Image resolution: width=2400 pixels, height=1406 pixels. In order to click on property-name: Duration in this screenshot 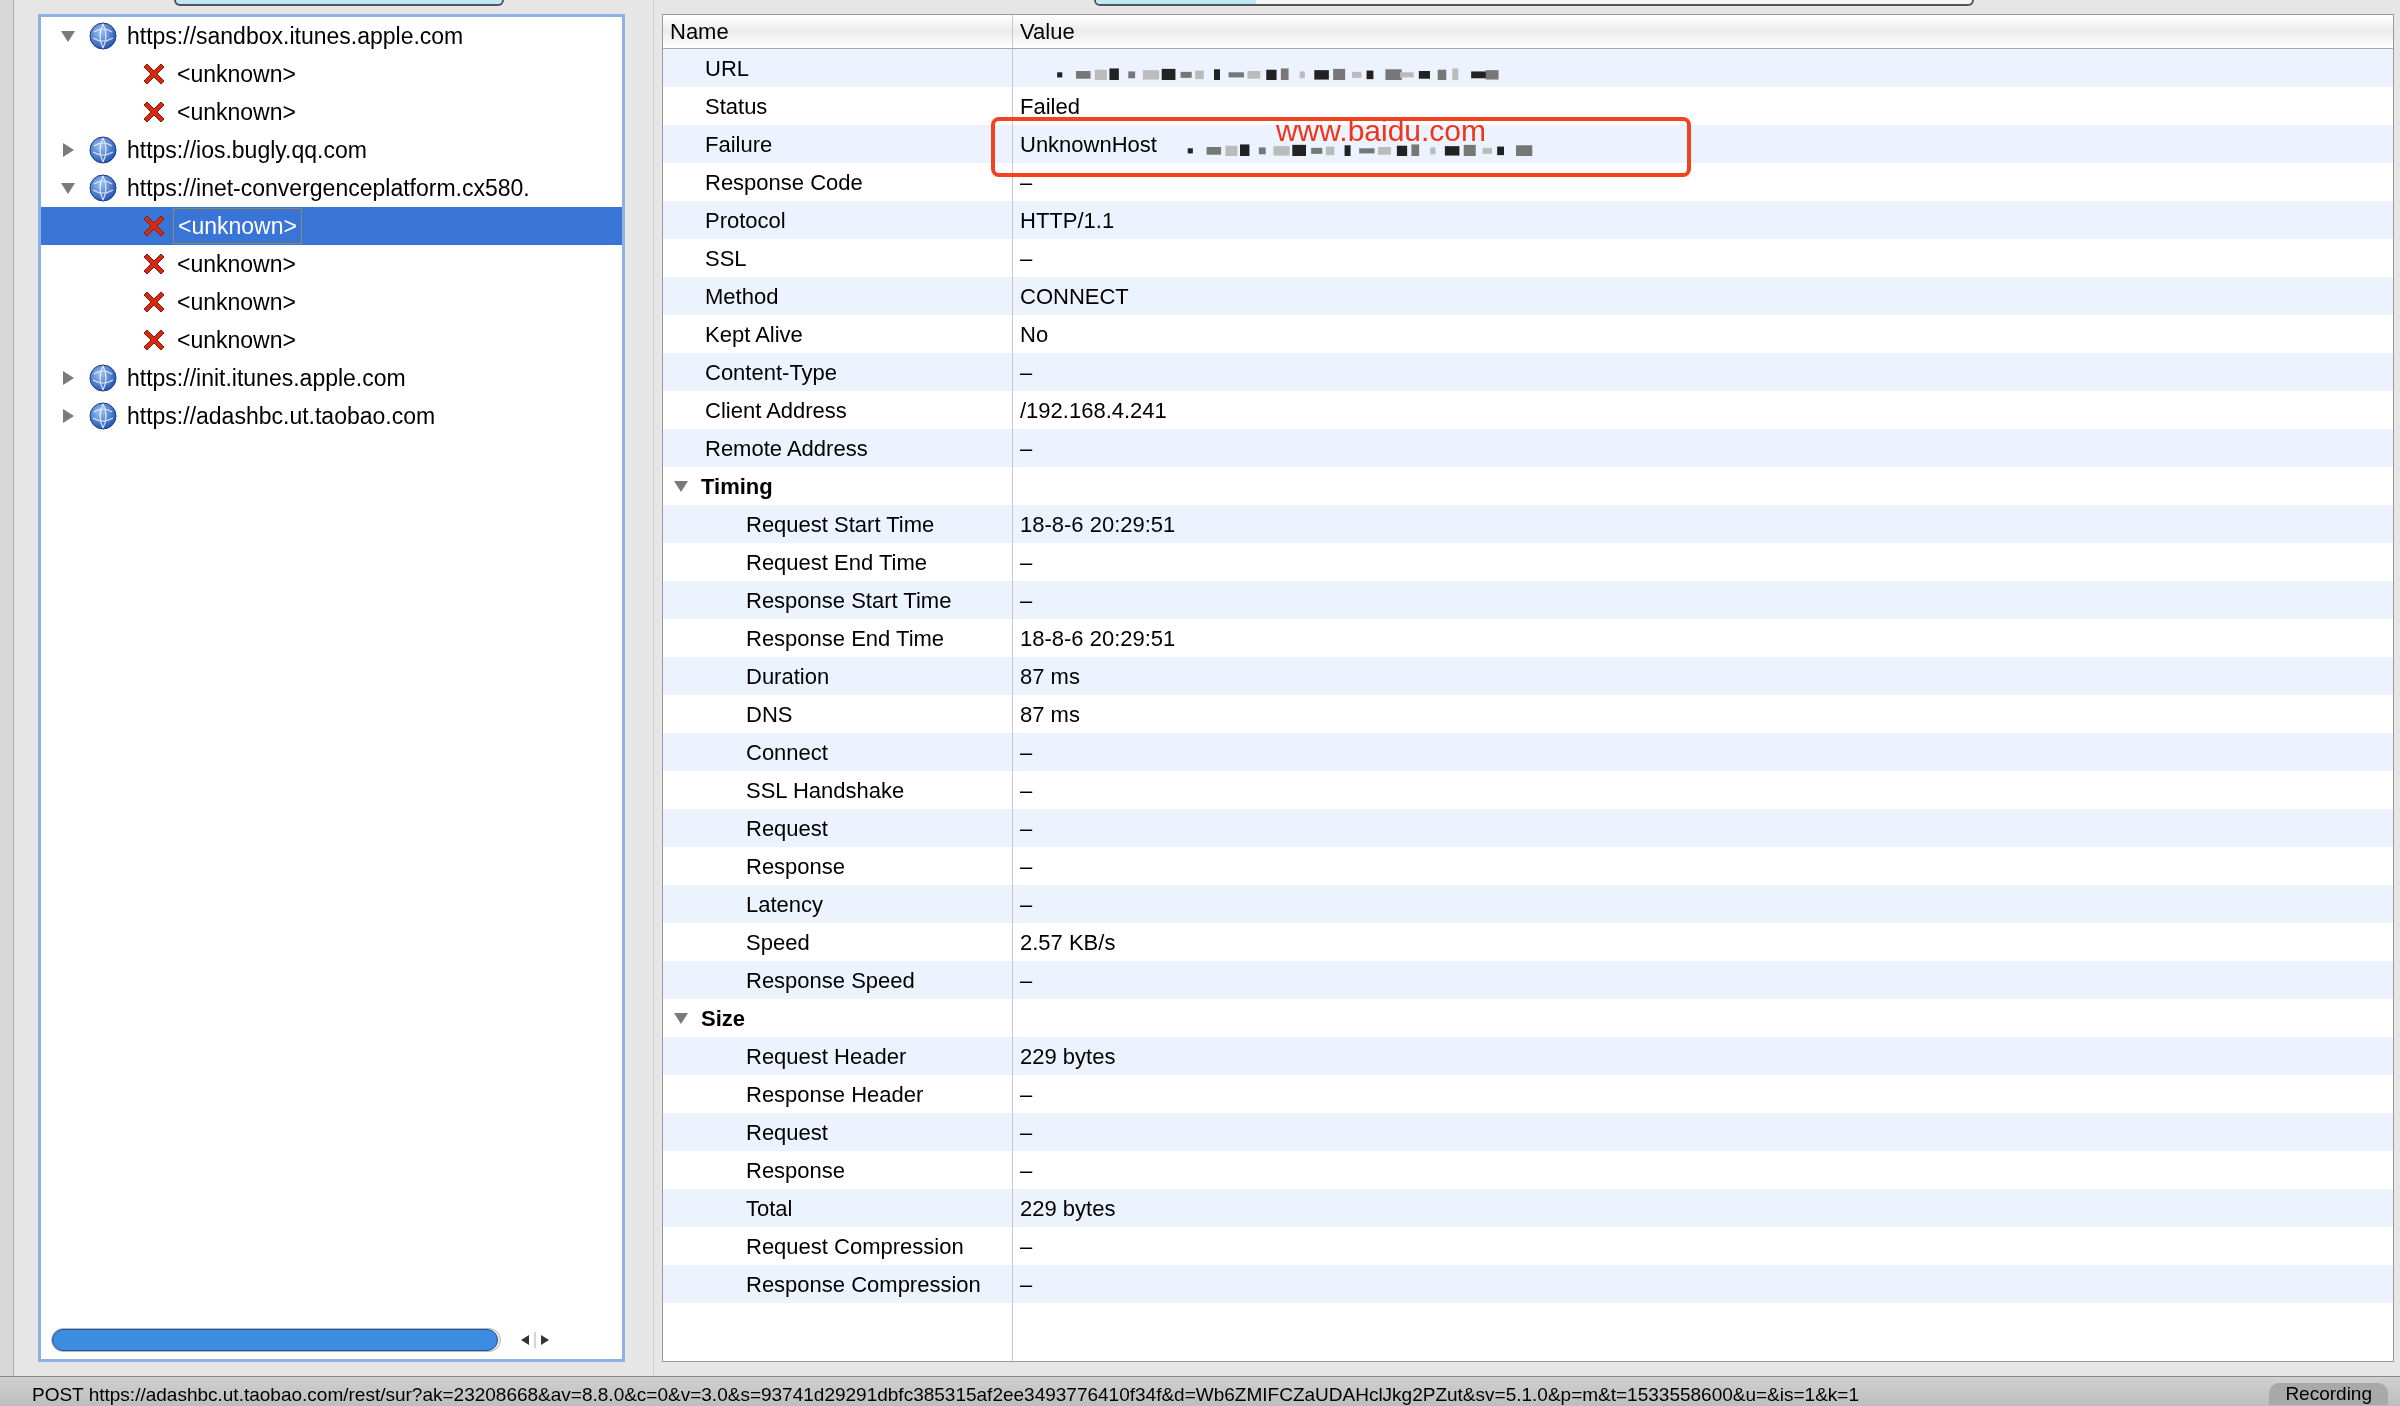, I will do `click(788, 676)`.